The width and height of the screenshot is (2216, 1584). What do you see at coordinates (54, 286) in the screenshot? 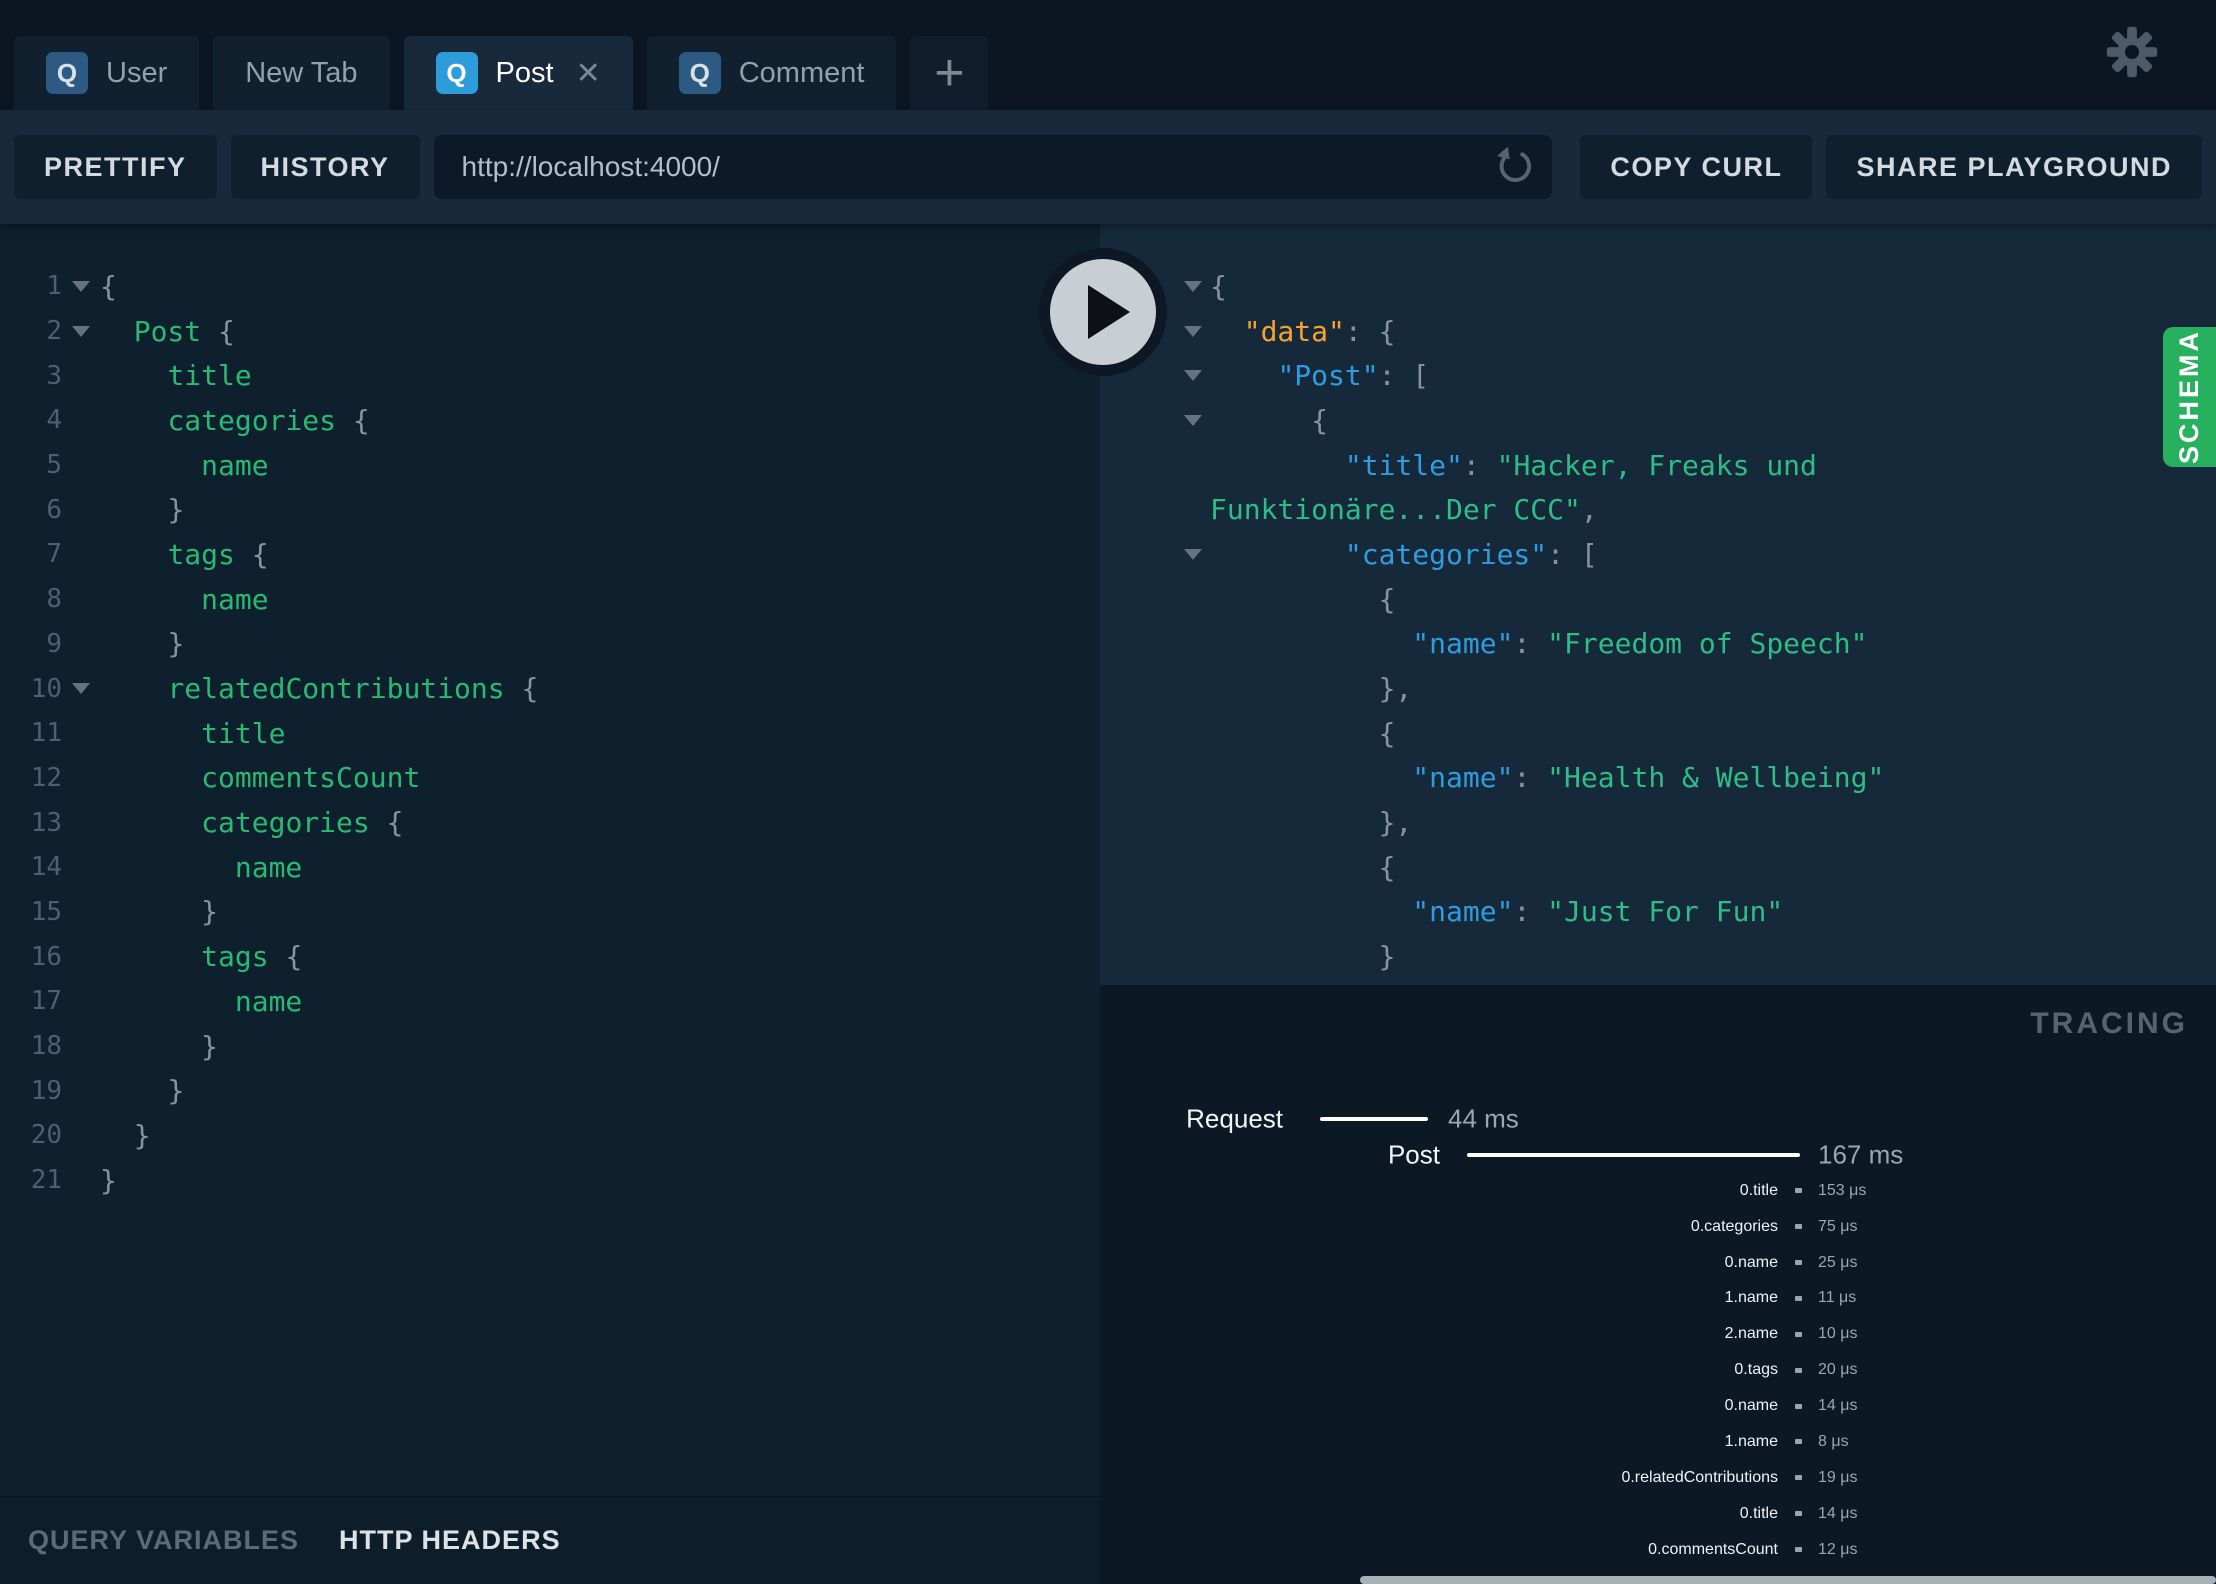
I see `line-number: 1` at bounding box center [54, 286].